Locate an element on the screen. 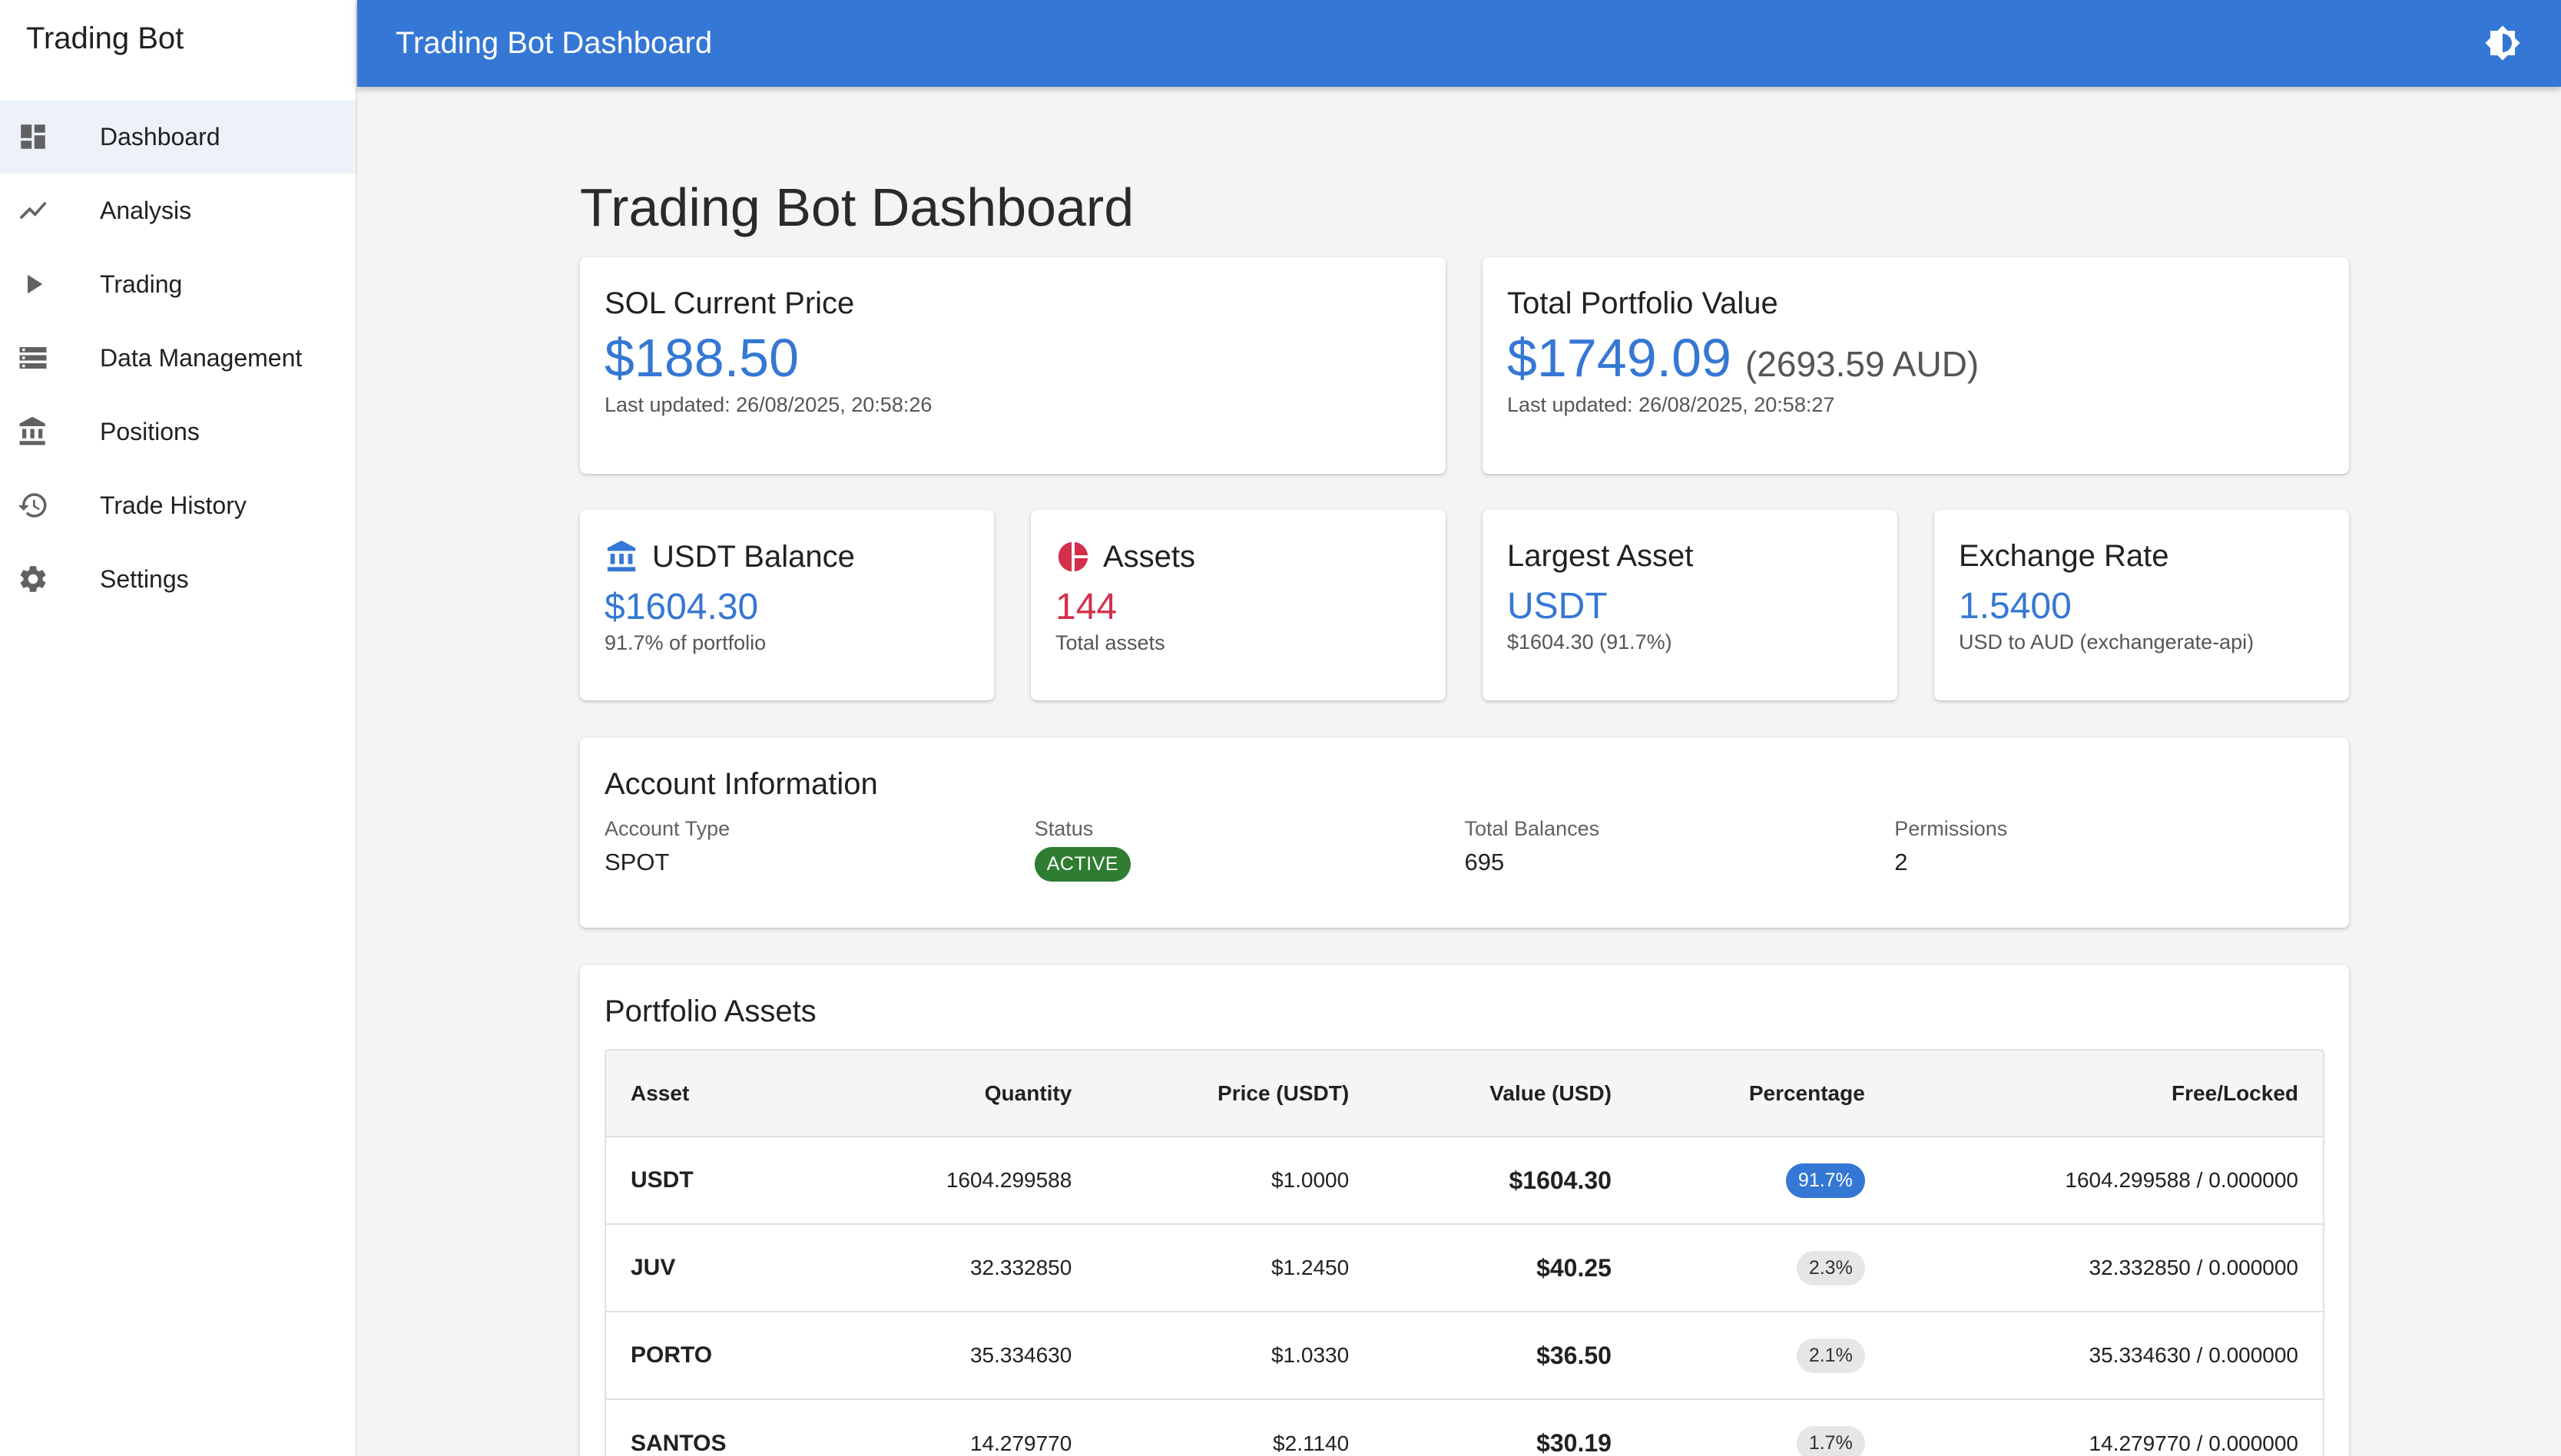 This screenshot has height=1456, width=2561. assets-card: Assets 144 Total assets is located at coordinates (1238, 605).